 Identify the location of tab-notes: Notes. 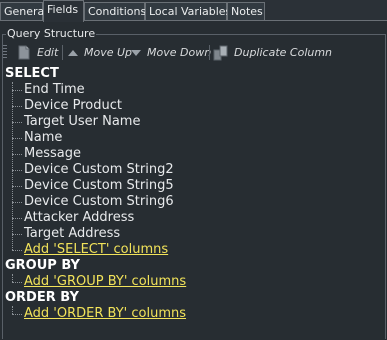
(246, 11).